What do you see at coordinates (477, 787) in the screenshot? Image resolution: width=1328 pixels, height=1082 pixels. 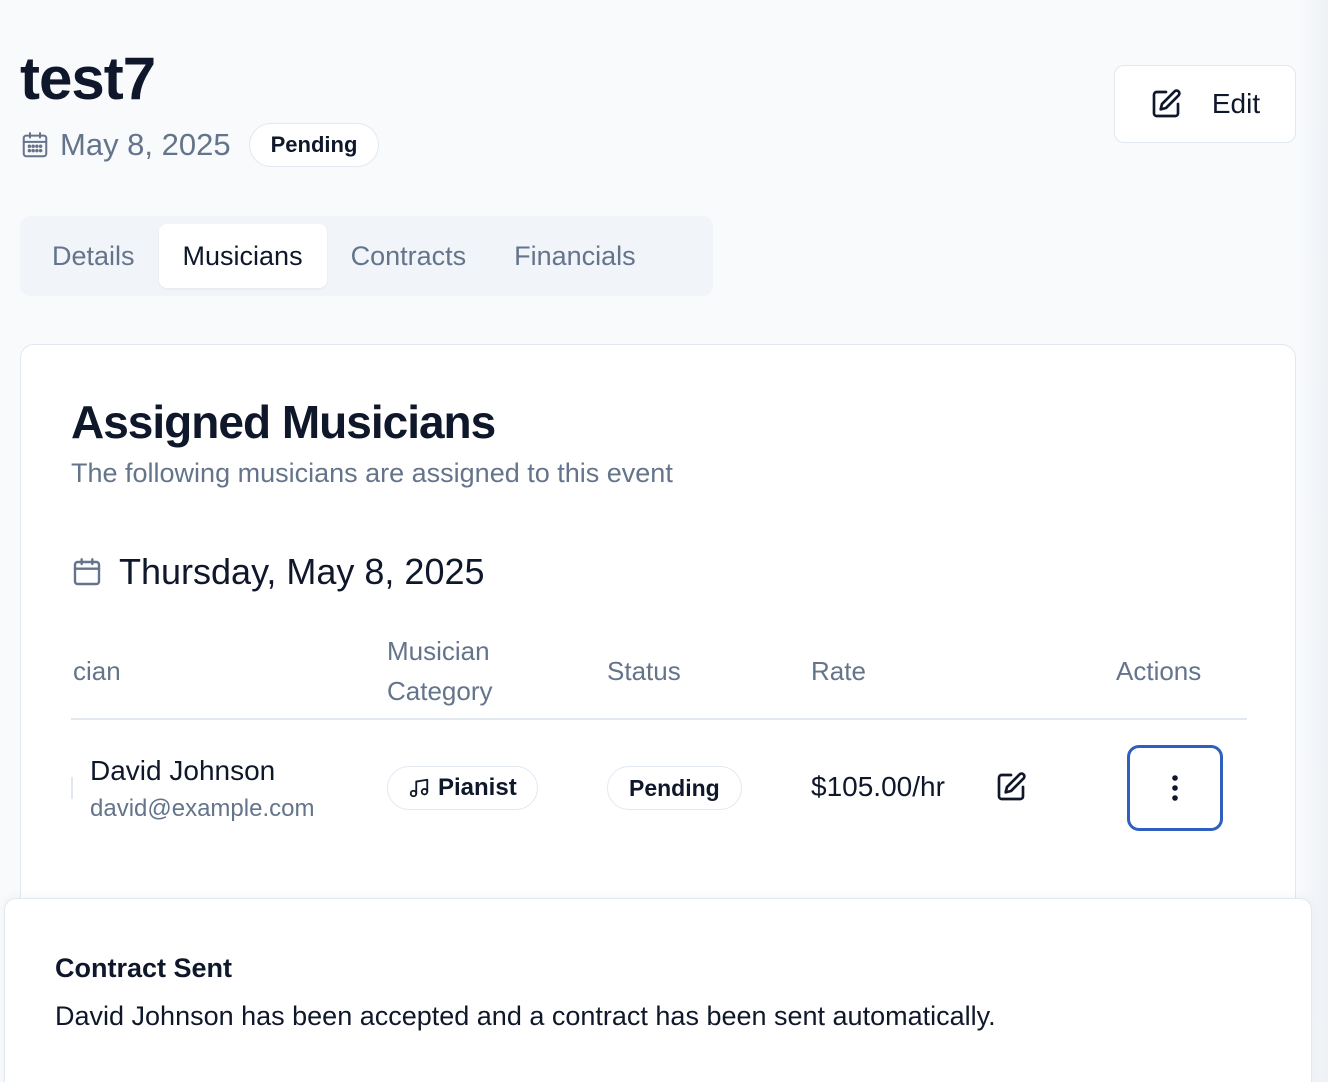 I see `category-label: Pianist` at bounding box center [477, 787].